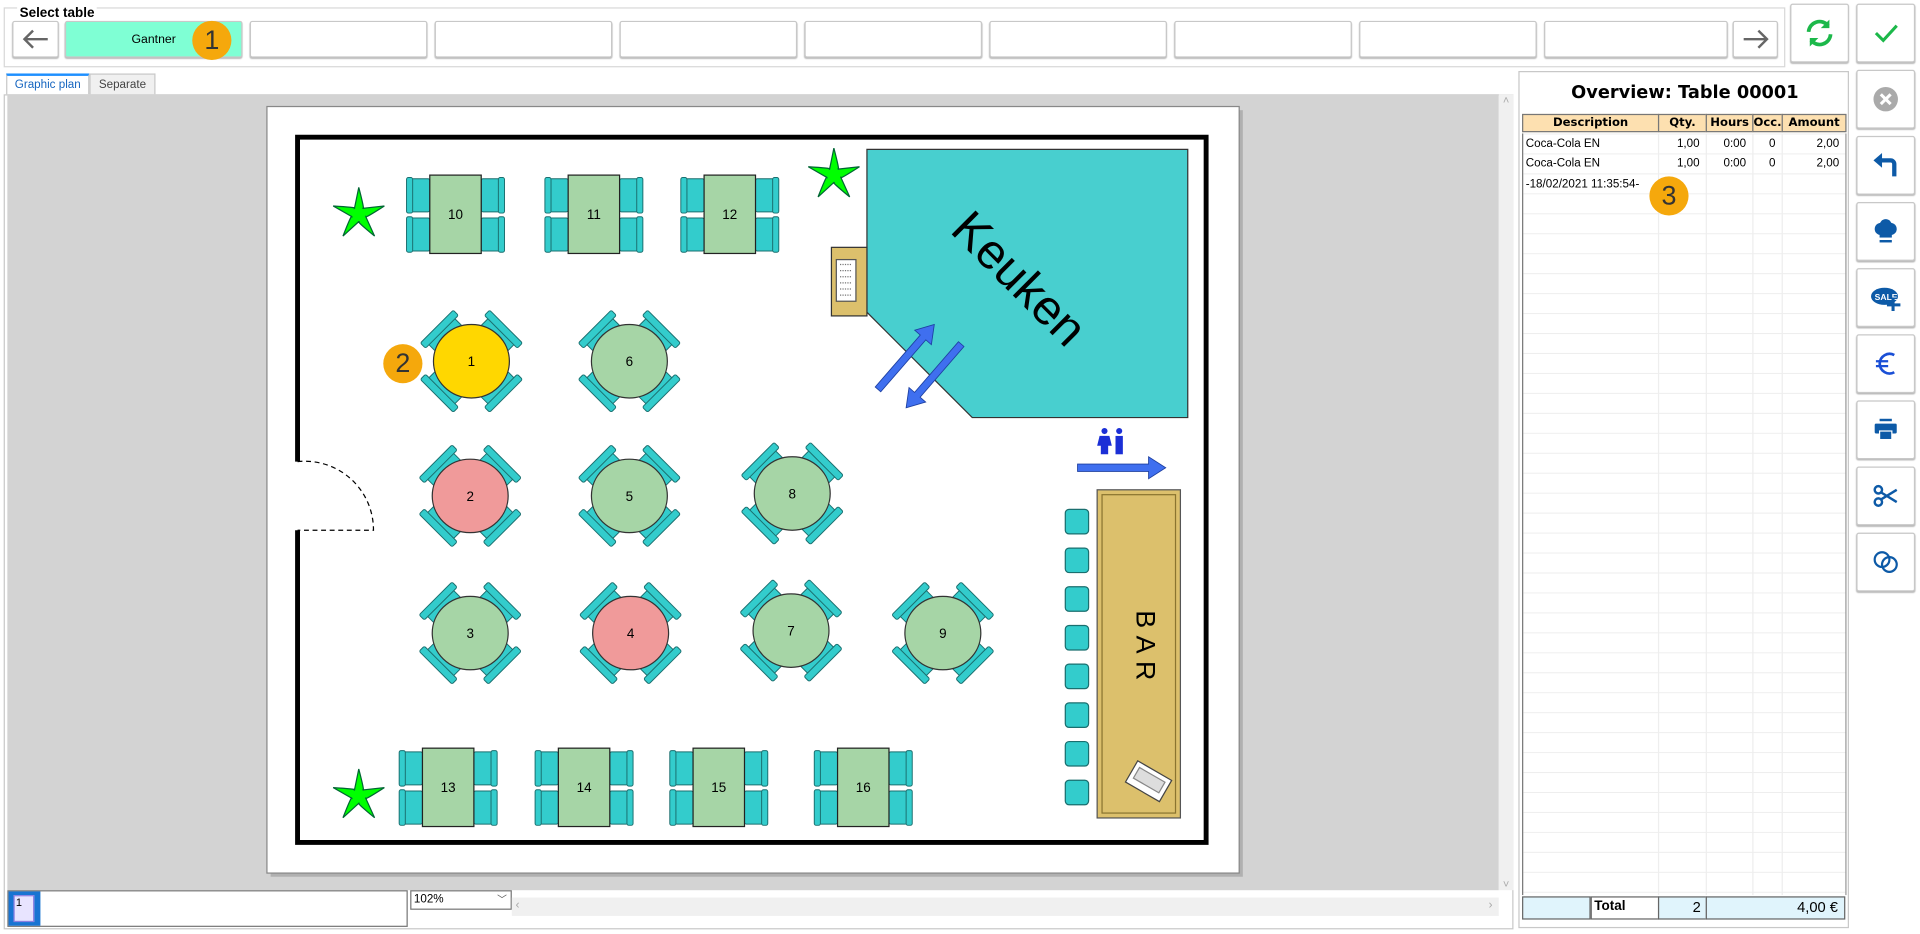 This screenshot has width=1920, height=934. What do you see at coordinates (629, 496) in the screenshot?
I see `table-number: 5` at bounding box center [629, 496].